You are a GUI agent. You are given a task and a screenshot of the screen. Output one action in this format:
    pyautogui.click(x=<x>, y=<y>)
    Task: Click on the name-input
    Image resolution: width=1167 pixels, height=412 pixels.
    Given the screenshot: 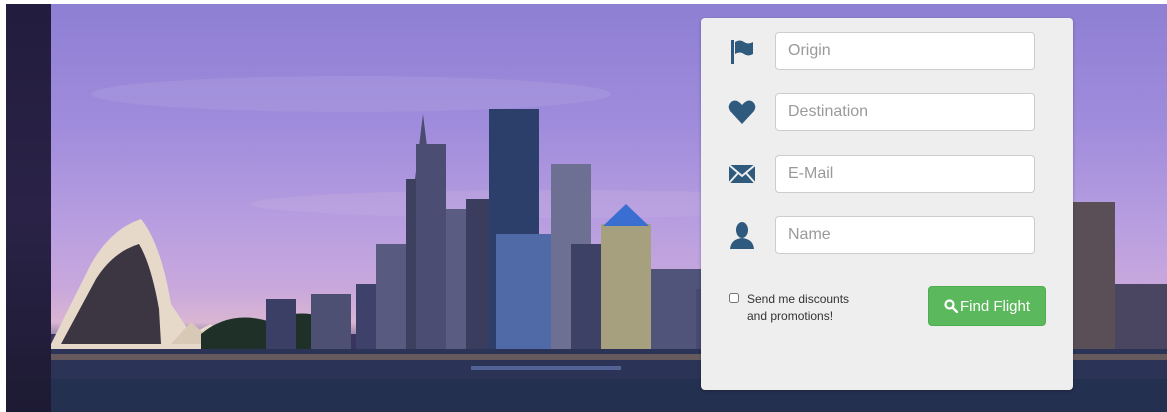 What is the action you would take?
    pyautogui.click(x=905, y=235)
    